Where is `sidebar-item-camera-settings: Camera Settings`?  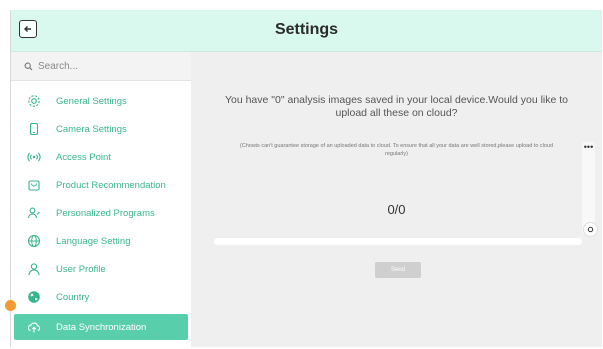 sidebar-item-camera-settings: Camera Settings is located at coordinates (101, 129).